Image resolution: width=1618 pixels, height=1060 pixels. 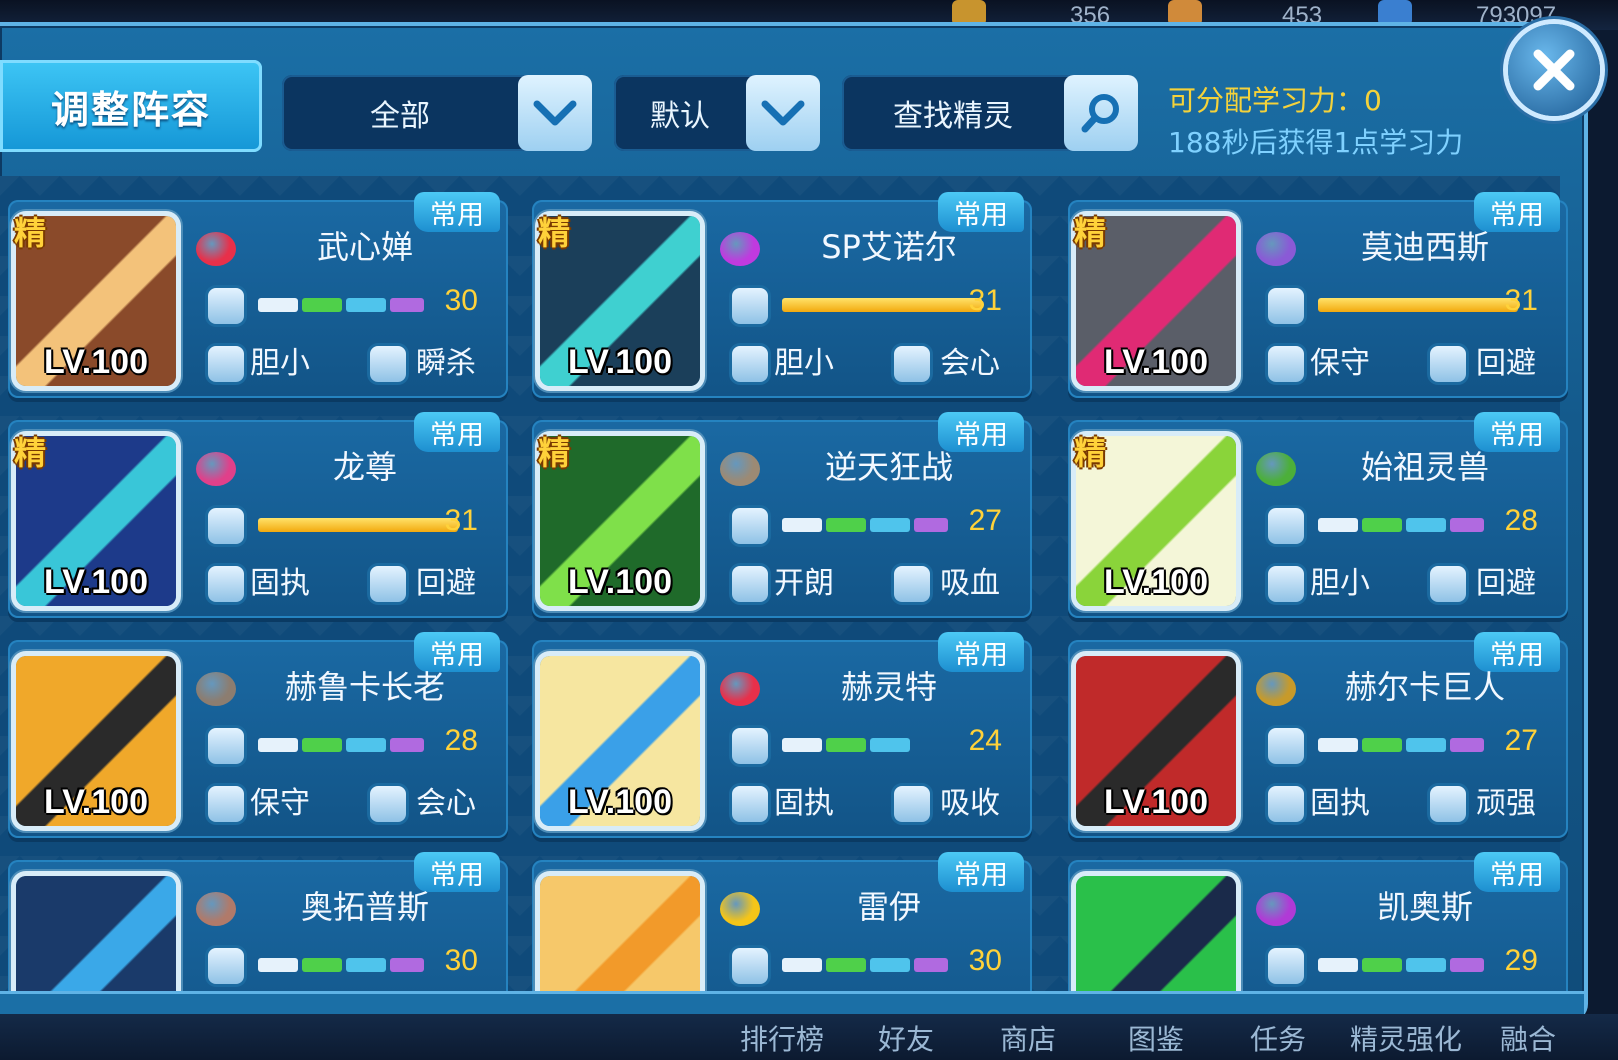 I want to click on bottom-nav-item: 精灵强化, so click(x=1406, y=1038).